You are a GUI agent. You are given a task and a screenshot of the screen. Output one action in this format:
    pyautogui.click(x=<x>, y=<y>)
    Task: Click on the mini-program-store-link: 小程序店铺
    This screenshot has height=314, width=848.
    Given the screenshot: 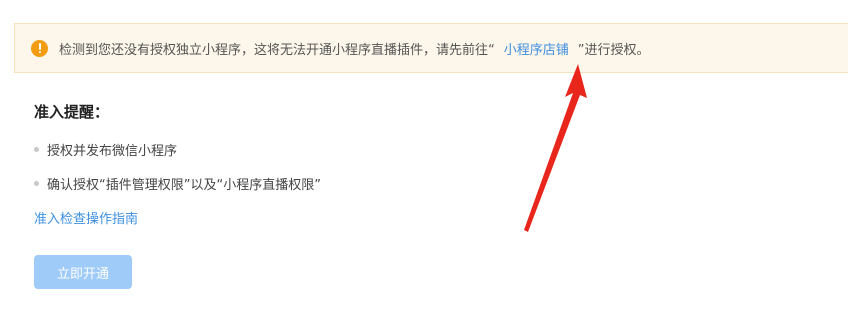 What is the action you would take?
    pyautogui.click(x=536, y=48)
    